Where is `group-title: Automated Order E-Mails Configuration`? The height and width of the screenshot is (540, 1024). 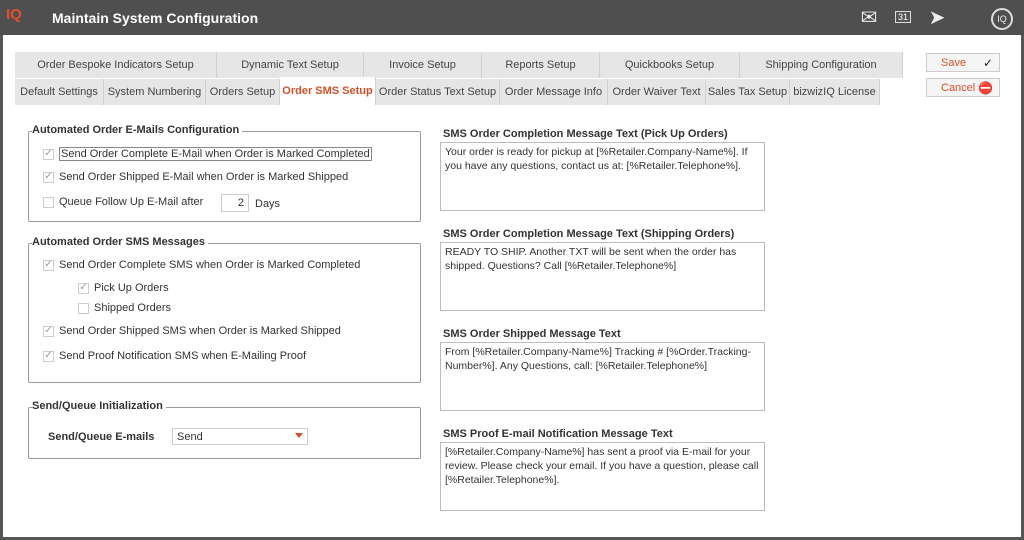 group-title: Automated Order E-Mails Configuration is located at coordinates (137, 130).